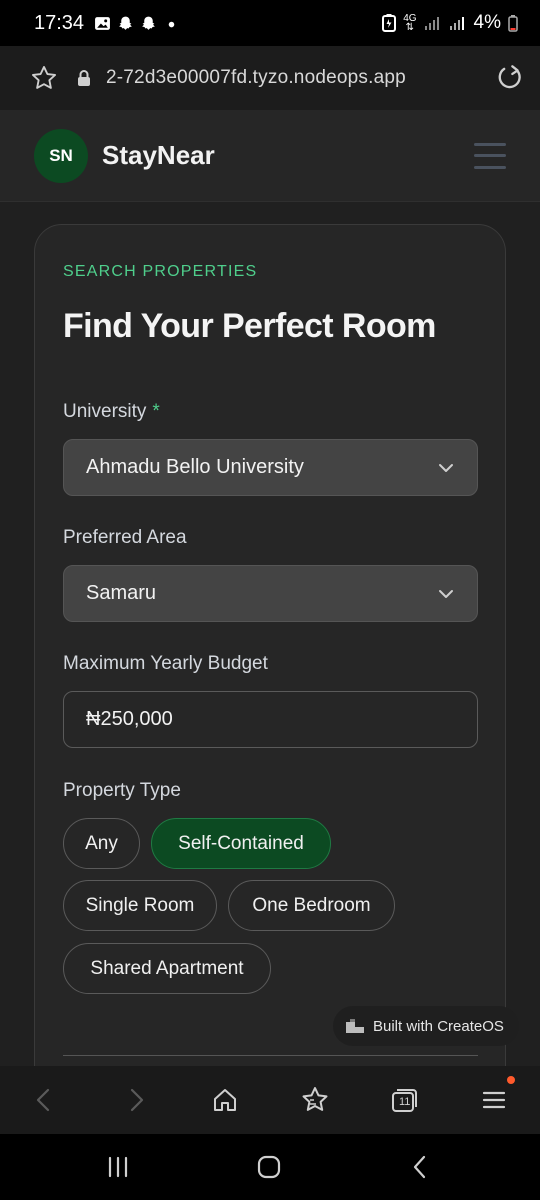 The height and width of the screenshot is (1200, 540). I want to click on battery-icon, so click(513, 23).